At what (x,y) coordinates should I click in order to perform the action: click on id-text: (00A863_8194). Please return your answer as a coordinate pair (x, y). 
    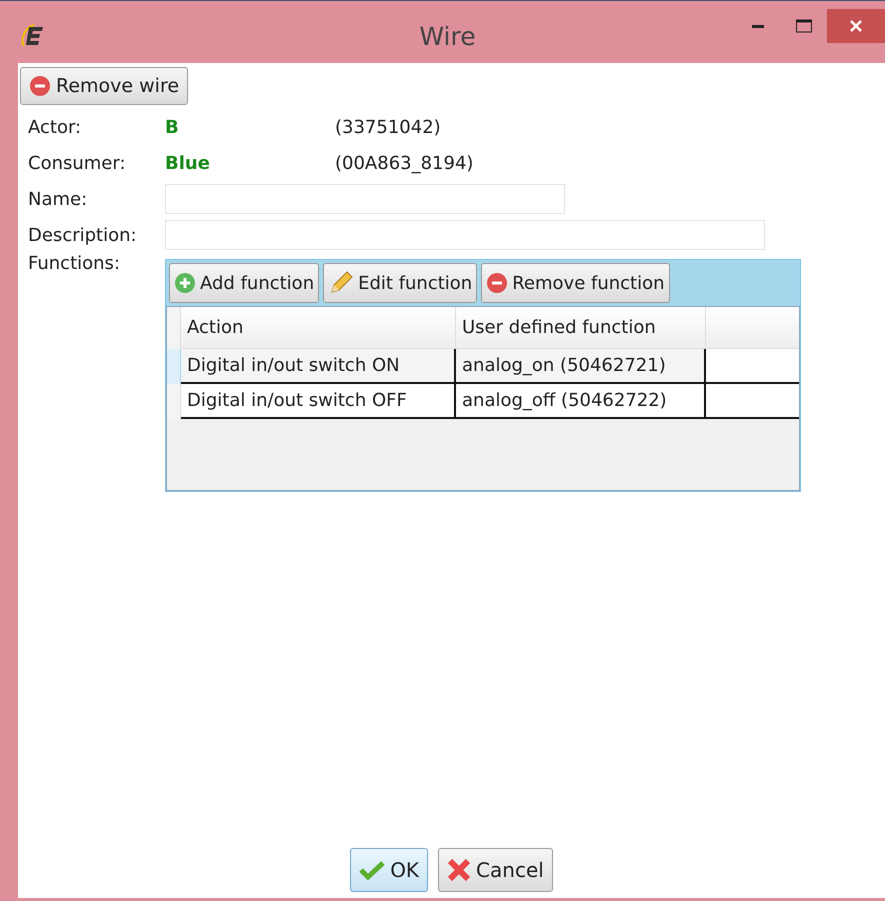
    Looking at the image, I should click on (404, 163).